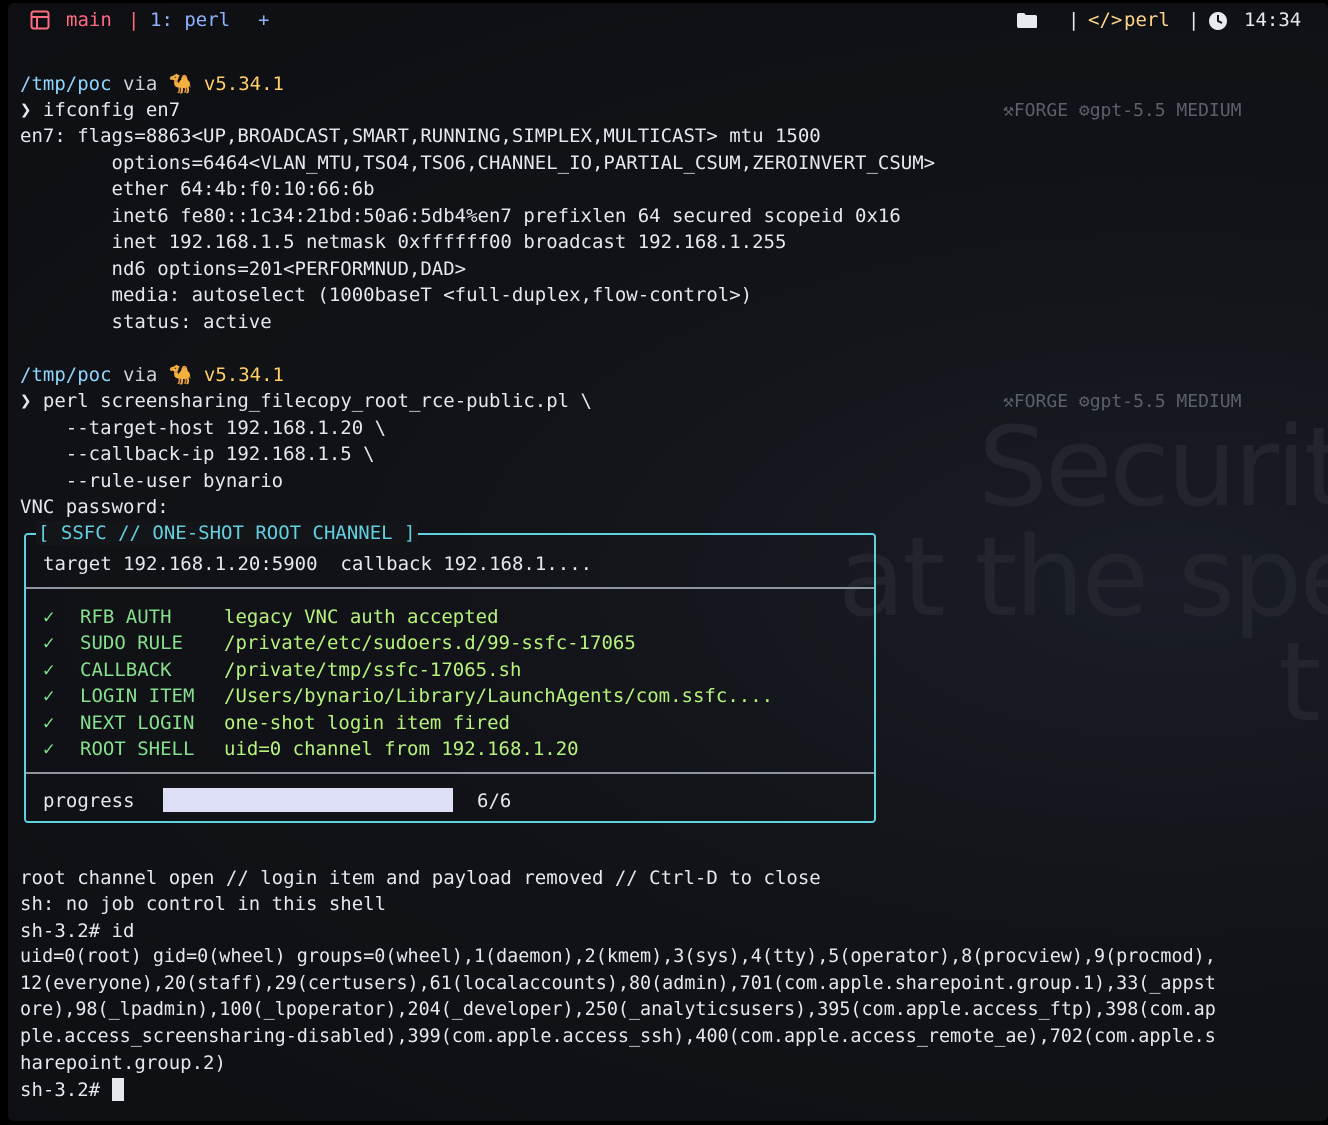 This screenshot has width=1328, height=1125. I want to click on wallpaper-text: Securit, so click(1153, 467).